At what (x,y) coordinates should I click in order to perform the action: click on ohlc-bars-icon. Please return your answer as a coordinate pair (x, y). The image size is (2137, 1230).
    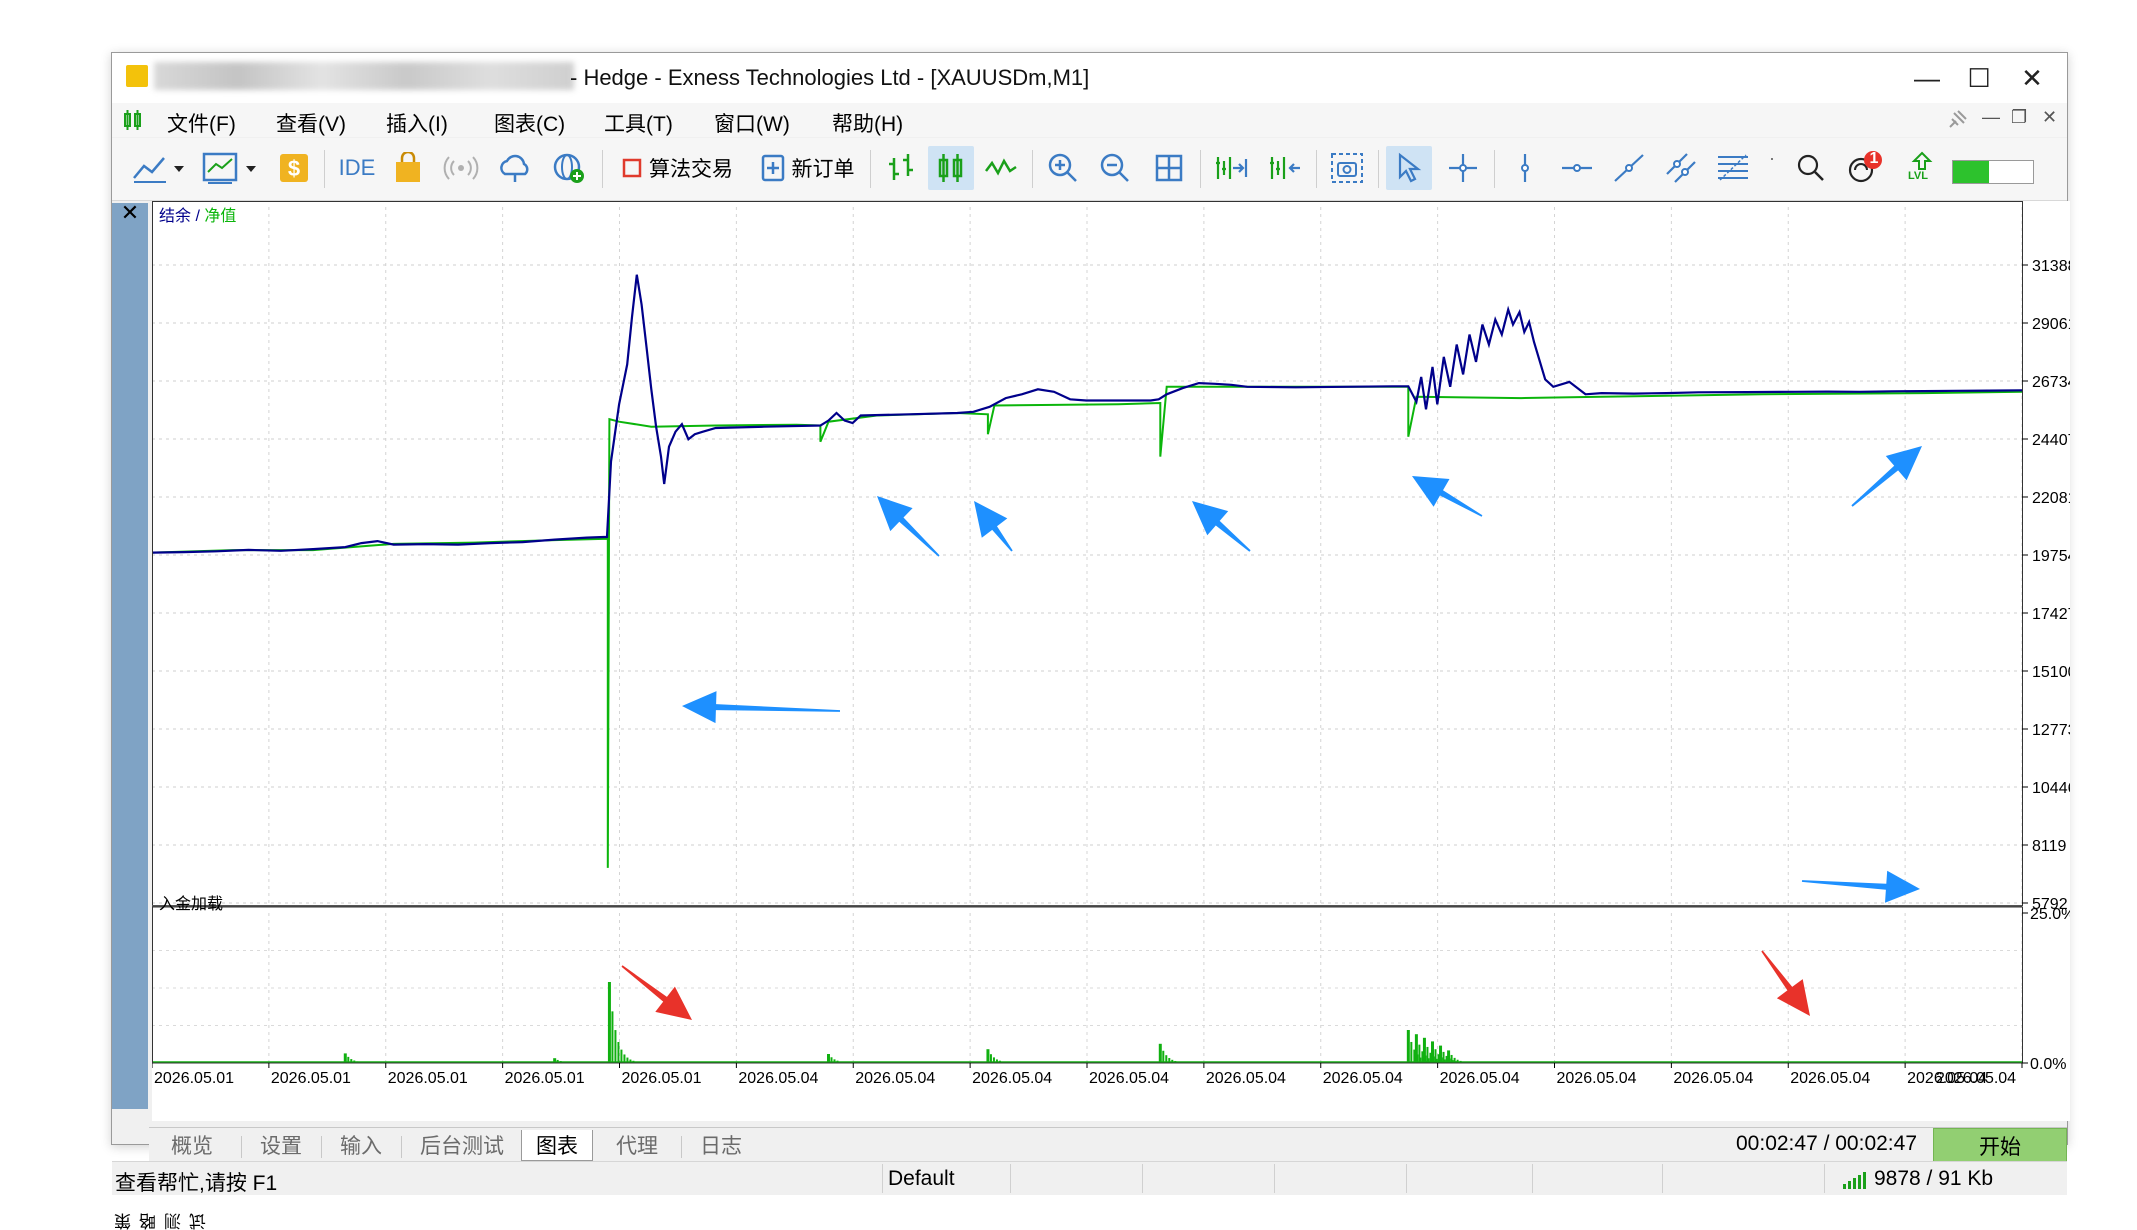
    Looking at the image, I should click on (901, 167).